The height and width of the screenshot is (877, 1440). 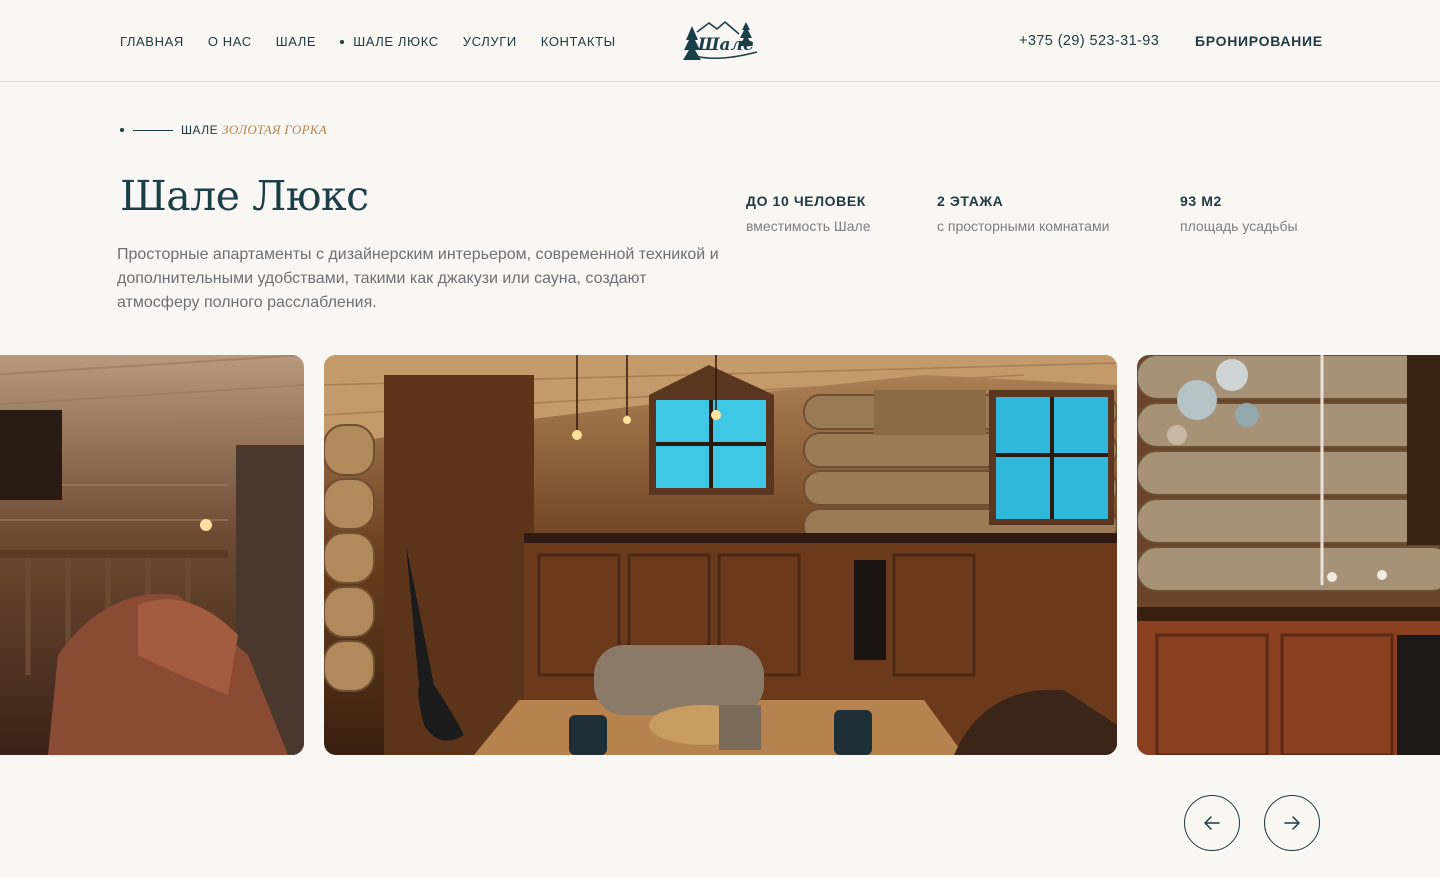 I want to click on stat-label: вместимость Шале, so click(x=808, y=226).